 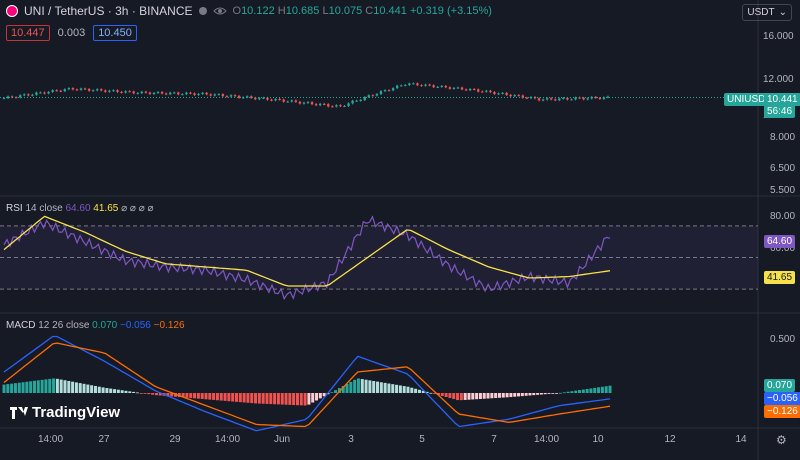 I want to click on macd-line-label: −0.056, so click(x=782, y=398).